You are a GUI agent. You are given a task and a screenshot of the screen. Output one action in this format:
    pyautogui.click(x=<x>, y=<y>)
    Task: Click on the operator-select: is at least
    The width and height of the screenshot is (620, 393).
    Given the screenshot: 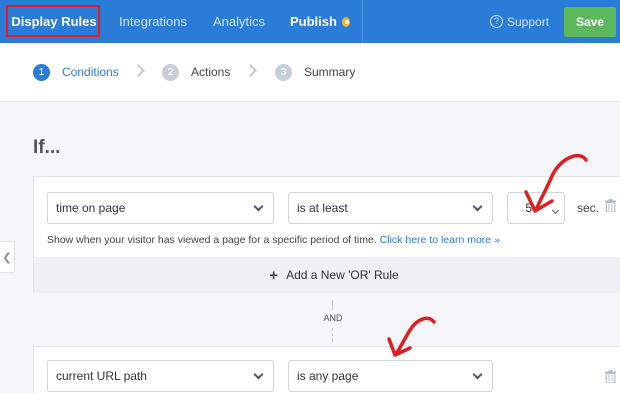 What is the action you would take?
    pyautogui.click(x=390, y=208)
    